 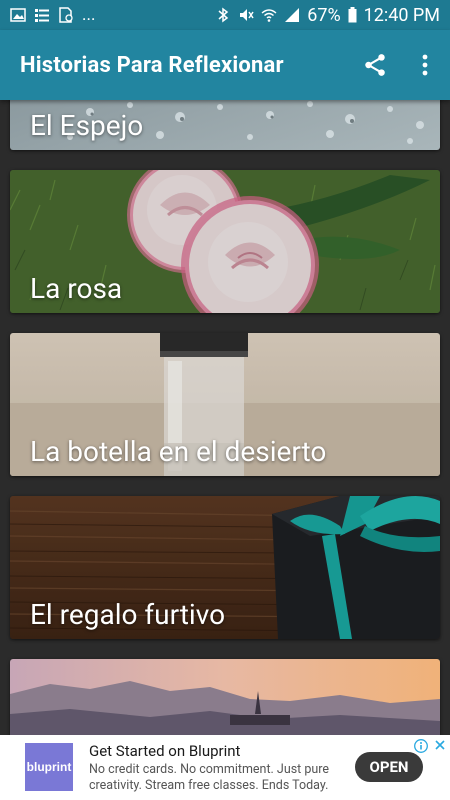 I want to click on card-image, so click(x=225, y=697).